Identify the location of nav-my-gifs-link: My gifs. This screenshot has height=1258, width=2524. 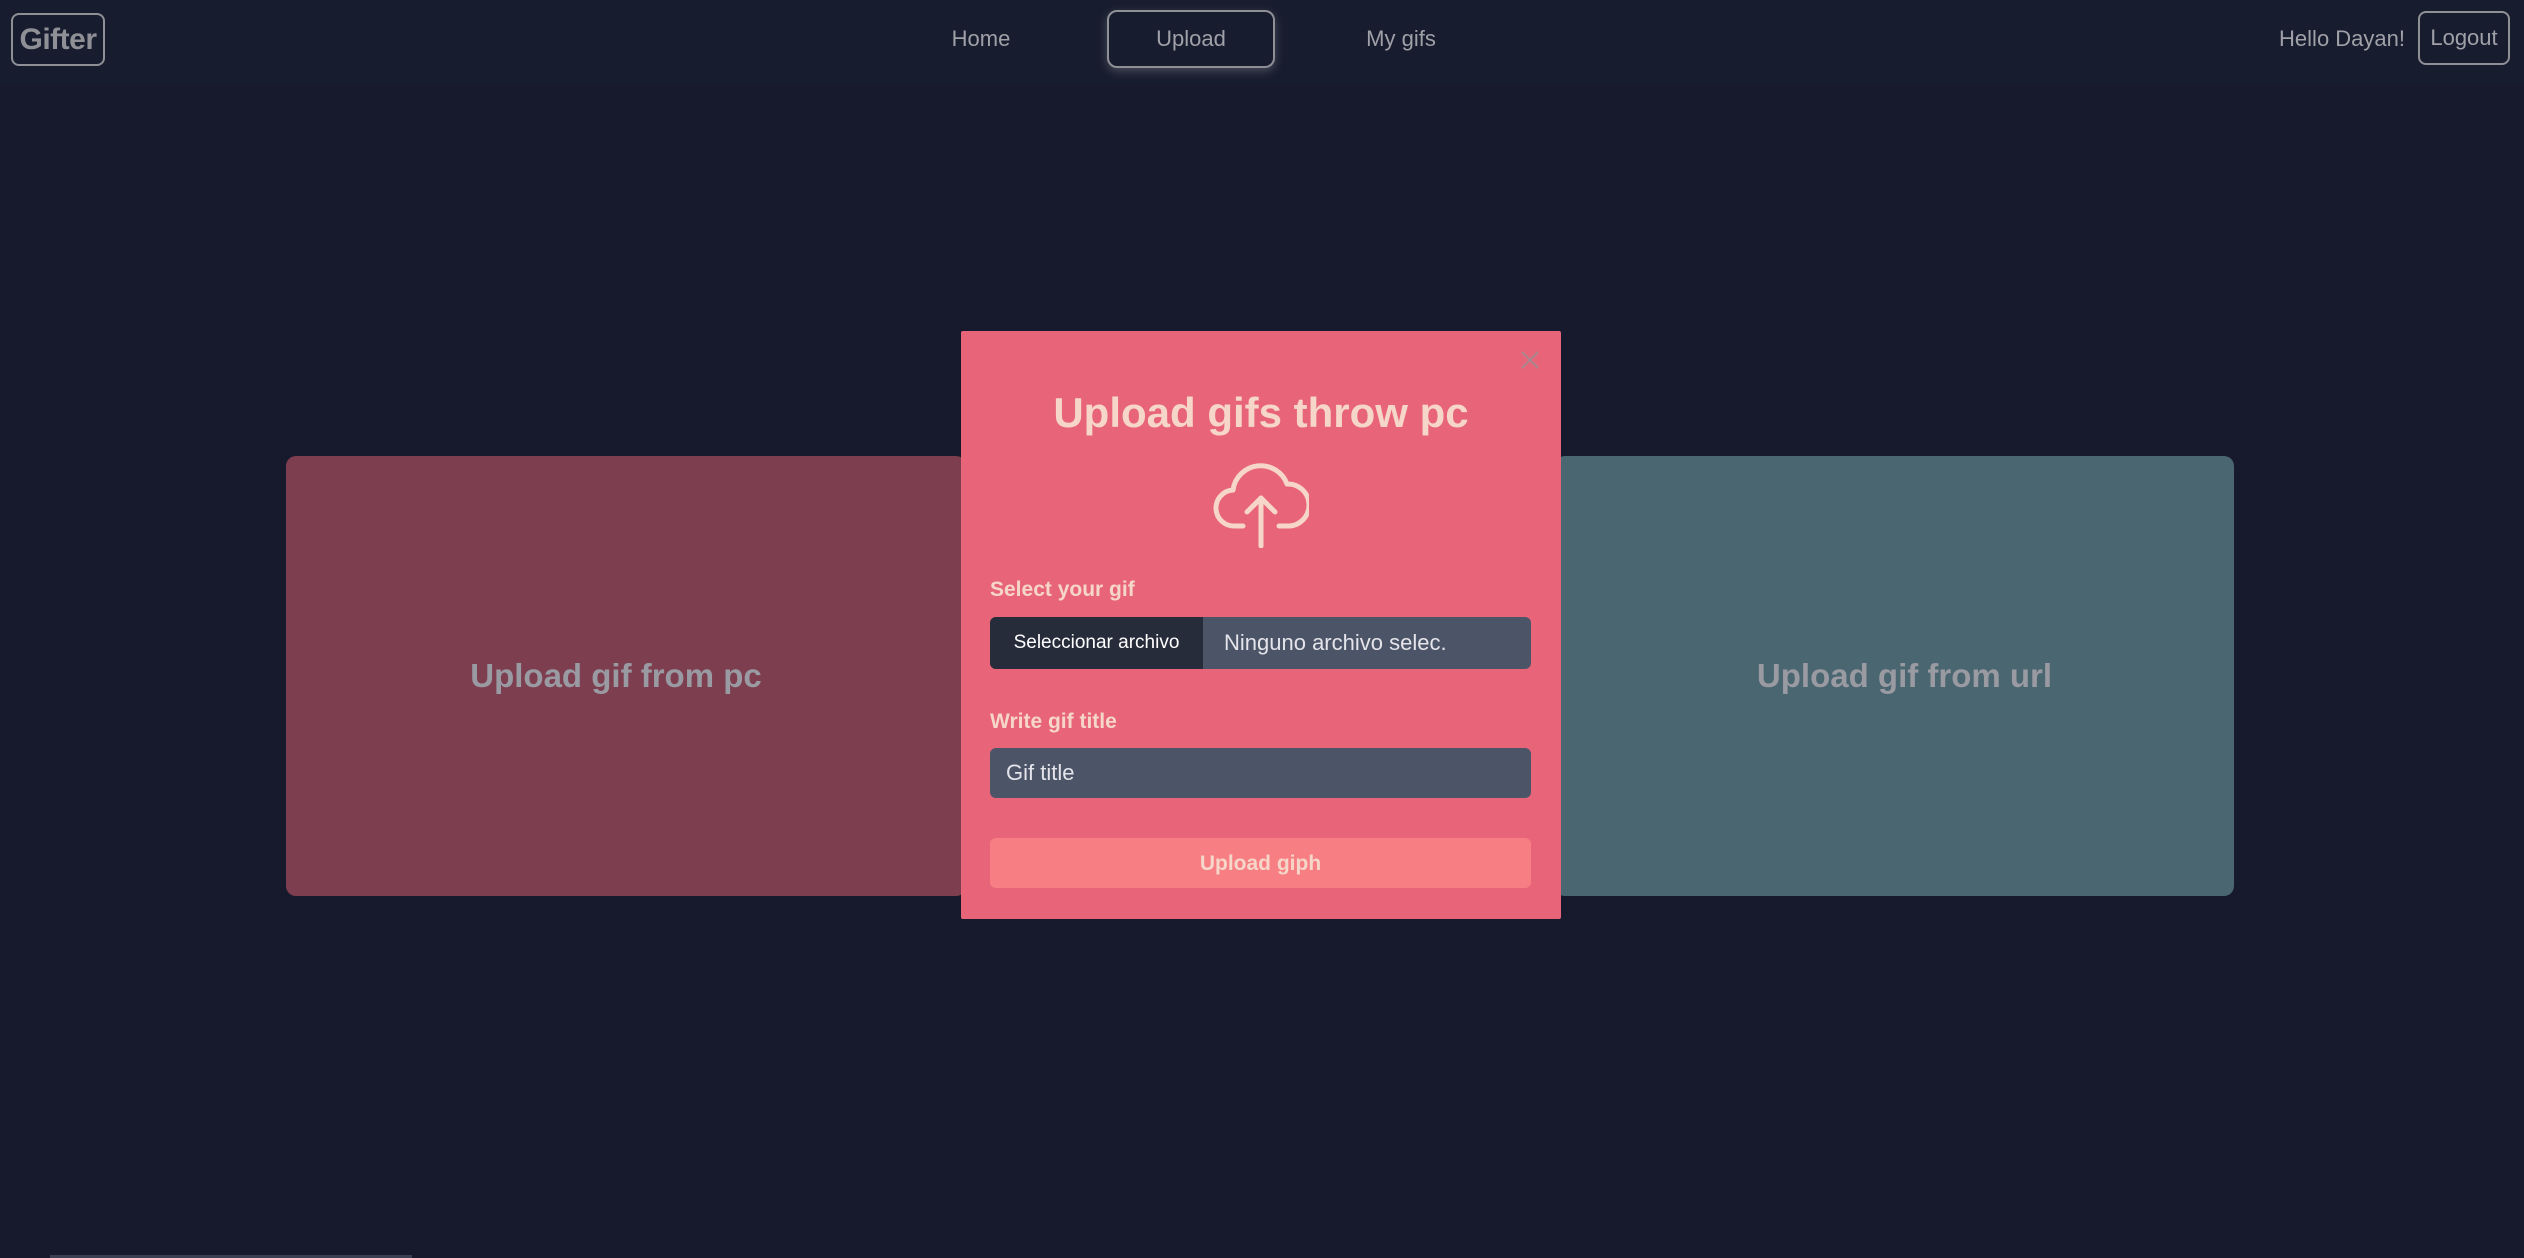
(1401, 39).